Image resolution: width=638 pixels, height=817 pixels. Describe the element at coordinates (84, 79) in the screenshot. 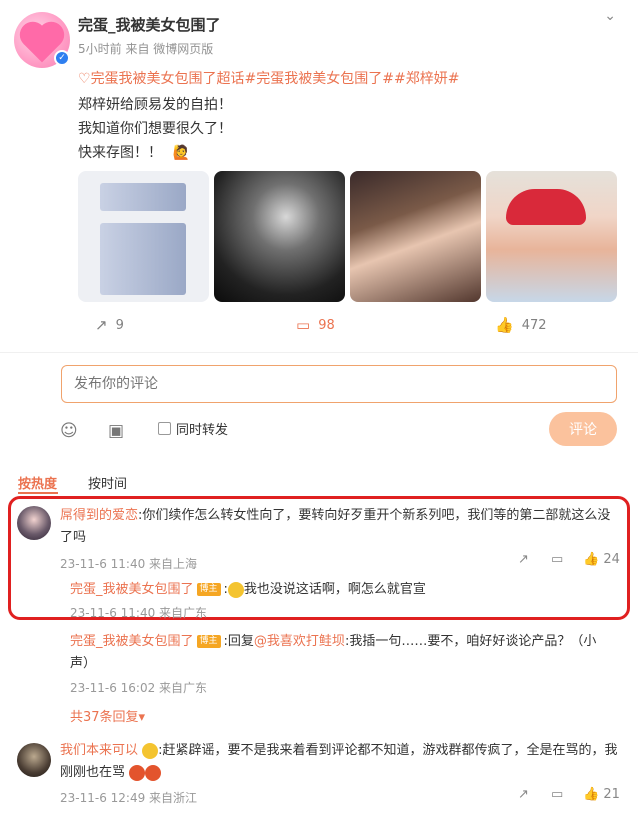

I see `topic-diamond-icon: ♡` at that location.